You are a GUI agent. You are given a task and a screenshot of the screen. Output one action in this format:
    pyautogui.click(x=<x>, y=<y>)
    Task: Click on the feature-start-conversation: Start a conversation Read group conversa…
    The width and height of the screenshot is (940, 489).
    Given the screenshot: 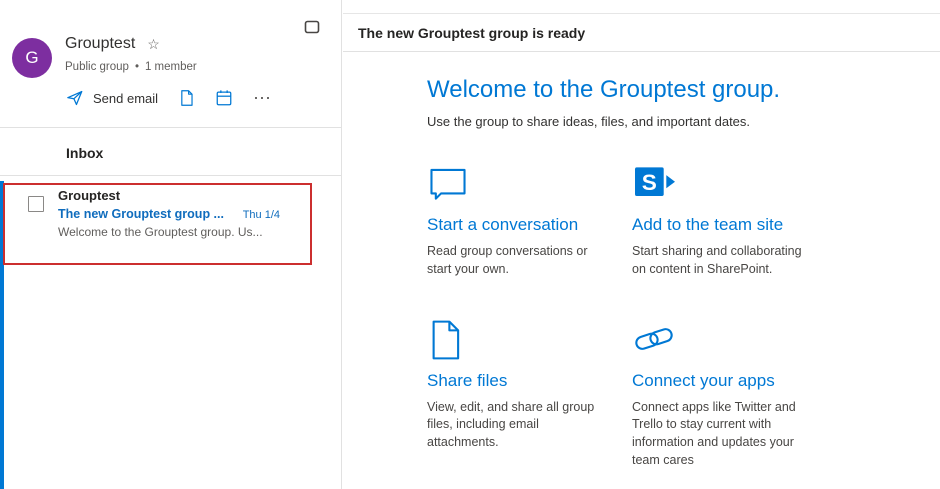 What is the action you would take?
    pyautogui.click(x=529, y=221)
    